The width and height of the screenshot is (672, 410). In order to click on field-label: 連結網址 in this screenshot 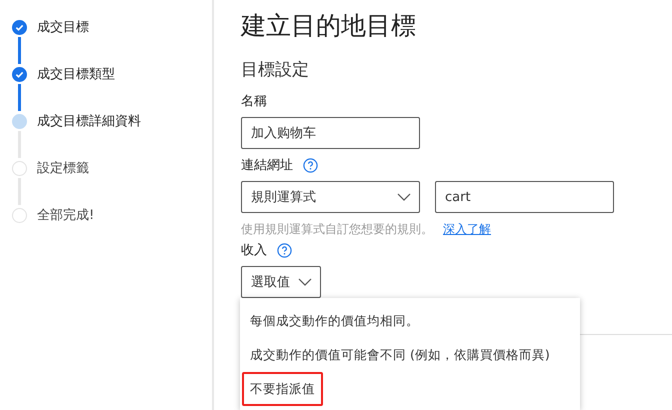, I will do `click(267, 165)`.